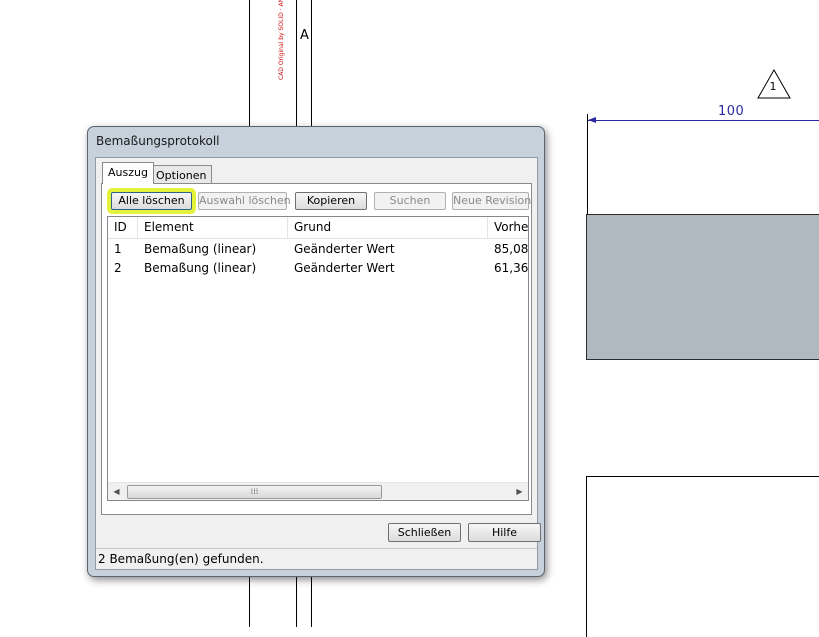 This screenshot has height=637, width=819. I want to click on cell-vorher: 61,36 m, so click(511, 268).